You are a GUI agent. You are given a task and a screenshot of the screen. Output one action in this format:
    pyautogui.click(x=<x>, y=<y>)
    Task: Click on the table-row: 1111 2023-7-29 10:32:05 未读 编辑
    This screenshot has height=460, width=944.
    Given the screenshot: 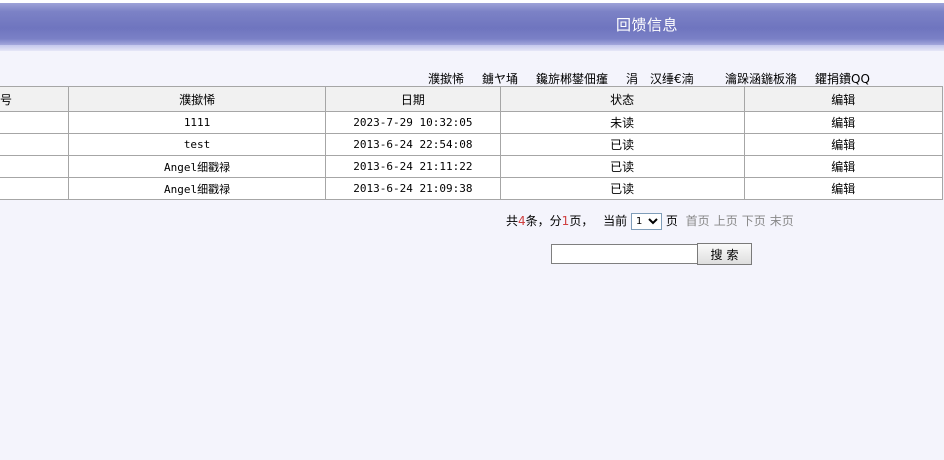 What is the action you would take?
    pyautogui.click(x=472, y=122)
    